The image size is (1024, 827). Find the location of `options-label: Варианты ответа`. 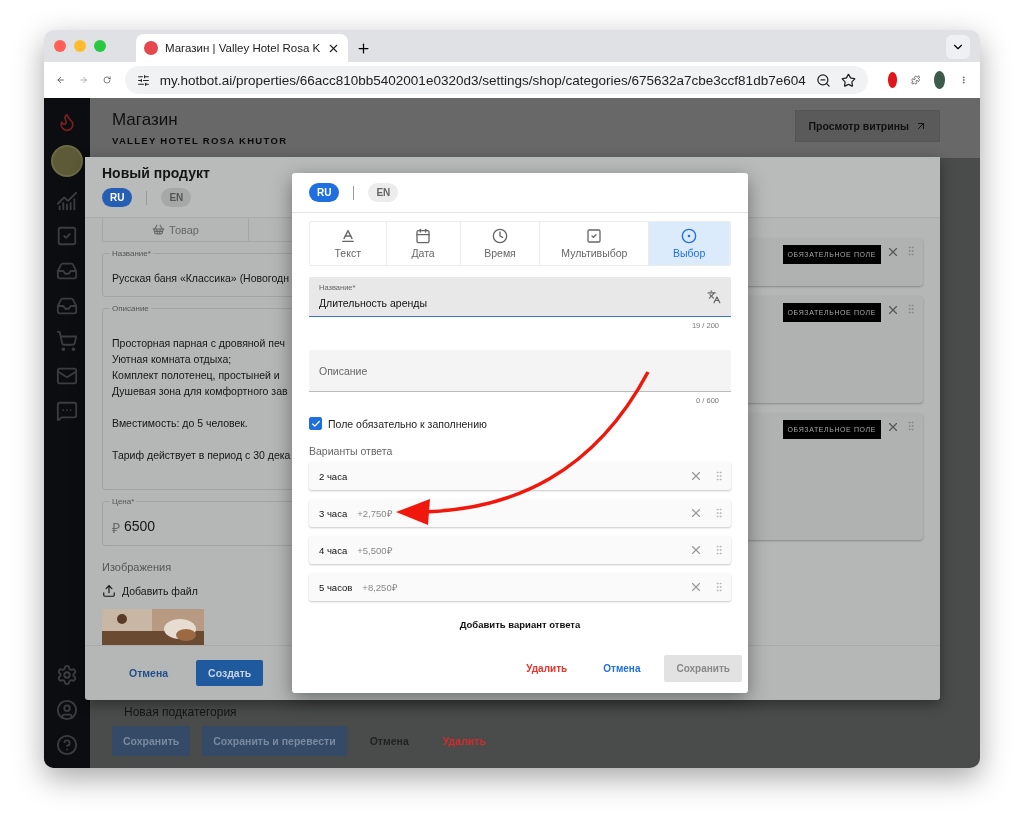

options-label: Варианты ответа is located at coordinates (351, 451).